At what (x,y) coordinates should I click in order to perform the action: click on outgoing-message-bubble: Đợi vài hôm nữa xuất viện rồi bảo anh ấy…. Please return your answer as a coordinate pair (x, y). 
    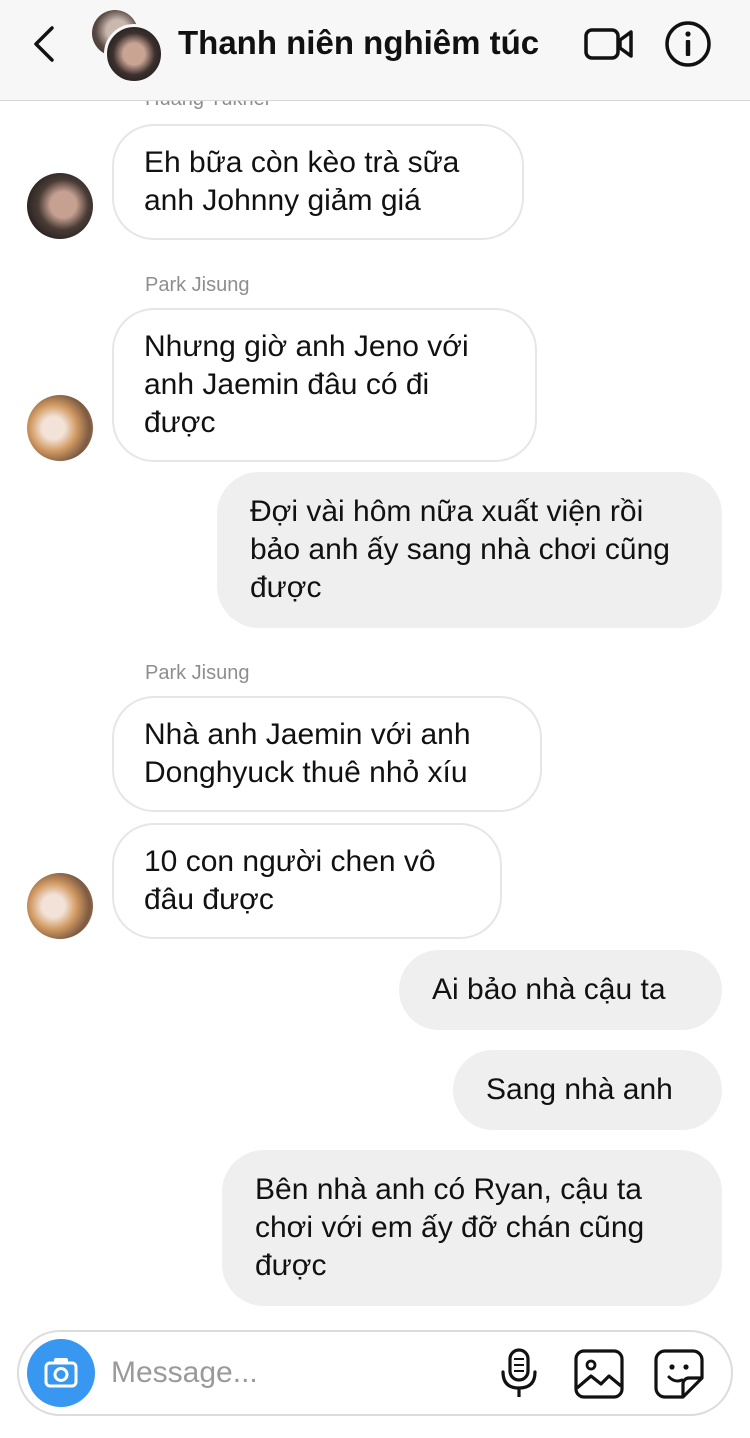
    Looking at the image, I should click on (469, 550).